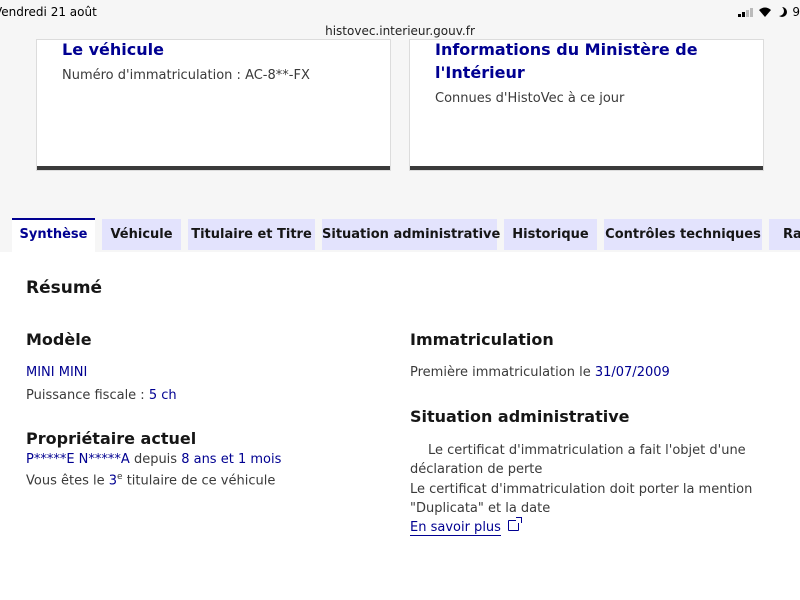  What do you see at coordinates (400, 31) in the screenshot?
I see `address-bar: histovec.interieur.gouv.fr` at bounding box center [400, 31].